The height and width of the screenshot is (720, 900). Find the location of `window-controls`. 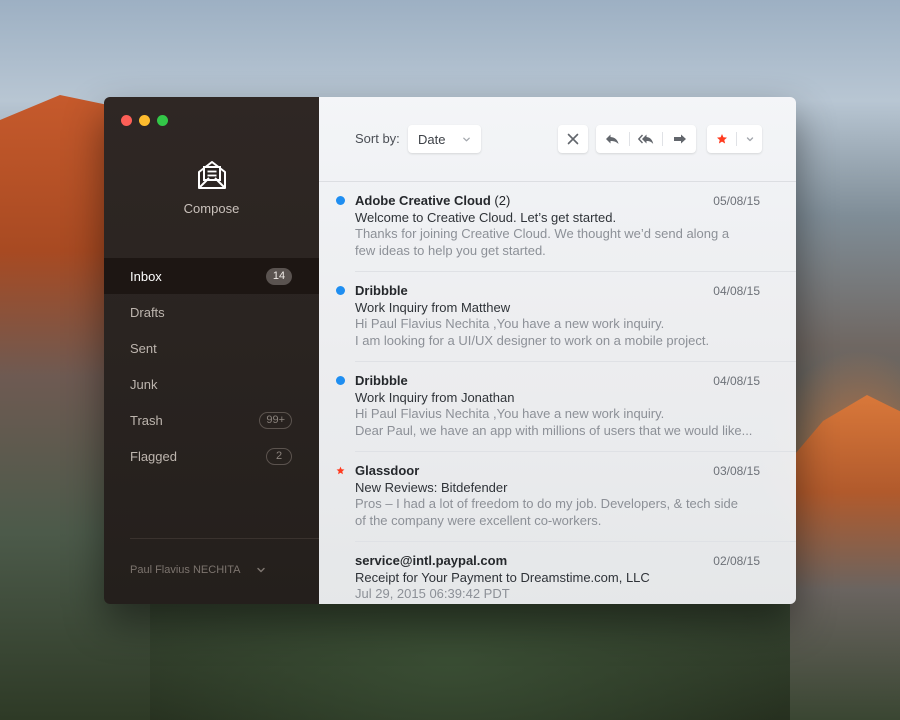

window-controls is located at coordinates (144, 120).